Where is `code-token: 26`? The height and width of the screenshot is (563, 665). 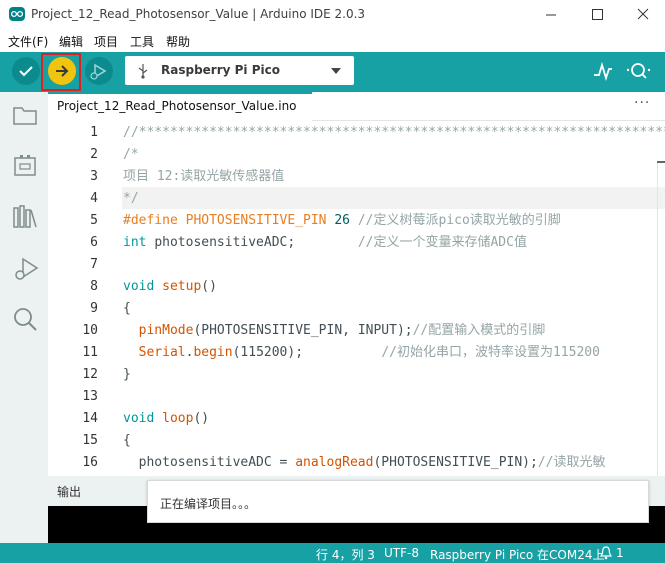
code-token: 26 is located at coordinates (346, 220).